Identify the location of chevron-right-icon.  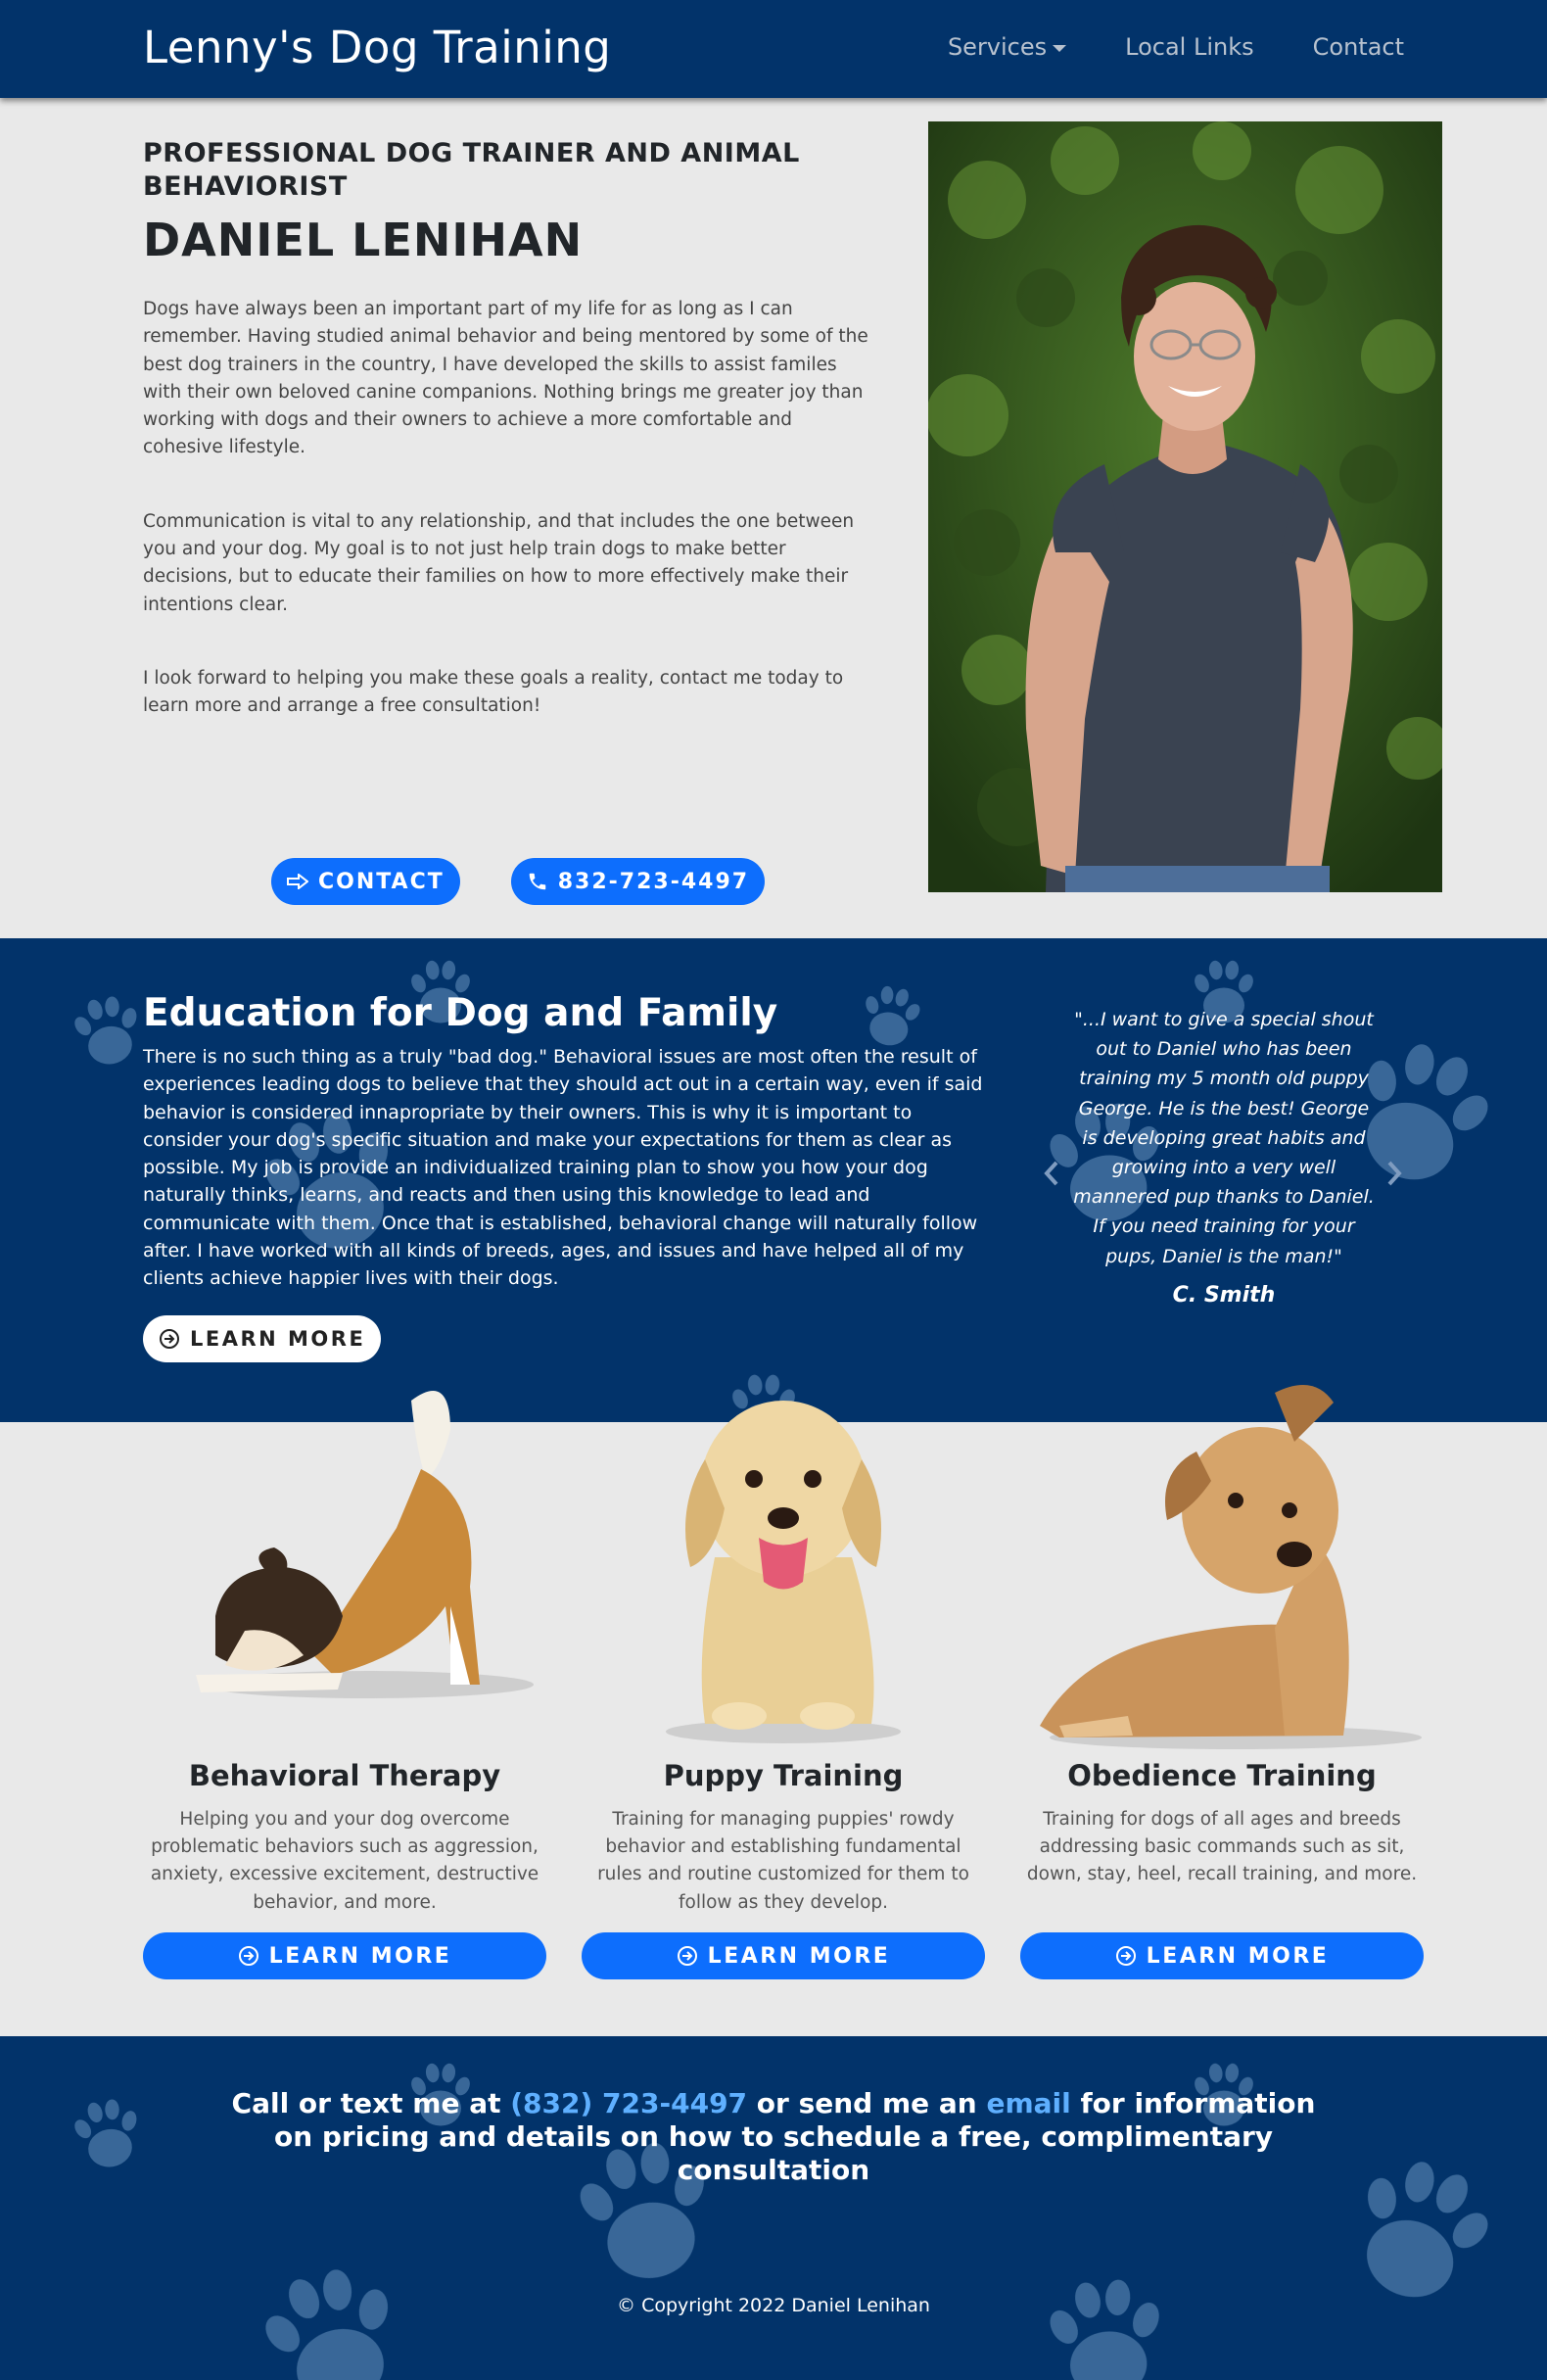
(1394, 1173).